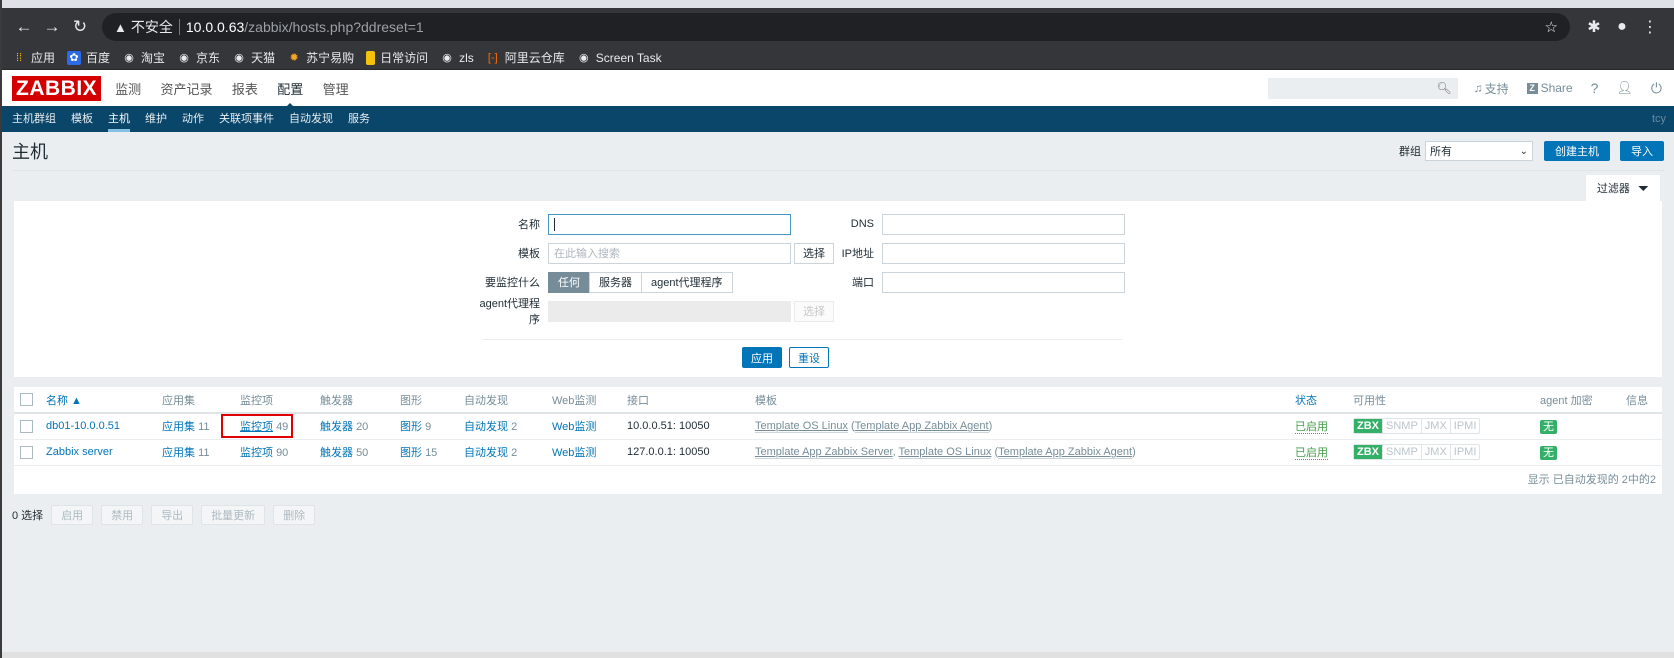  What do you see at coordinates (1306, 401) in the screenshot?
I see `col-status-label: 状态` at bounding box center [1306, 401].